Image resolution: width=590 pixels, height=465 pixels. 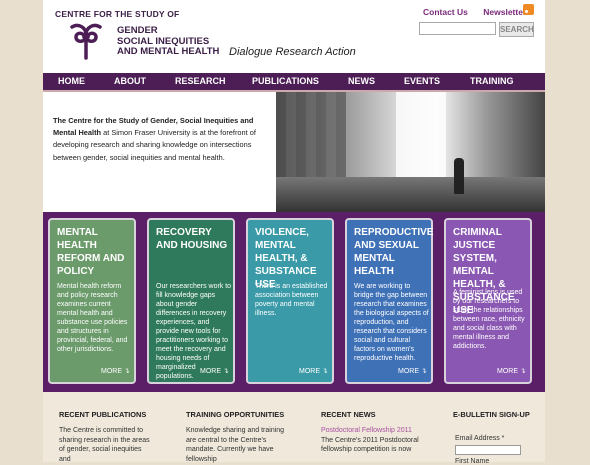 I want to click on card-title: RECOVERY AND HOUSING, so click(x=192, y=239).